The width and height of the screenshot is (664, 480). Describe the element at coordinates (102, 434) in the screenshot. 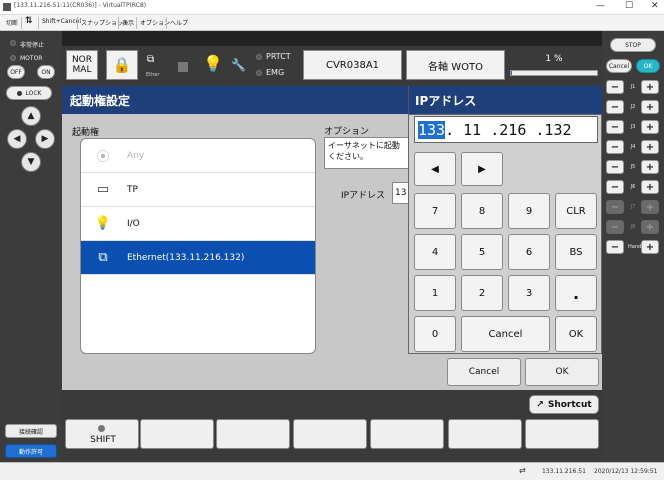

I see `shift-key: SHIFT` at that location.